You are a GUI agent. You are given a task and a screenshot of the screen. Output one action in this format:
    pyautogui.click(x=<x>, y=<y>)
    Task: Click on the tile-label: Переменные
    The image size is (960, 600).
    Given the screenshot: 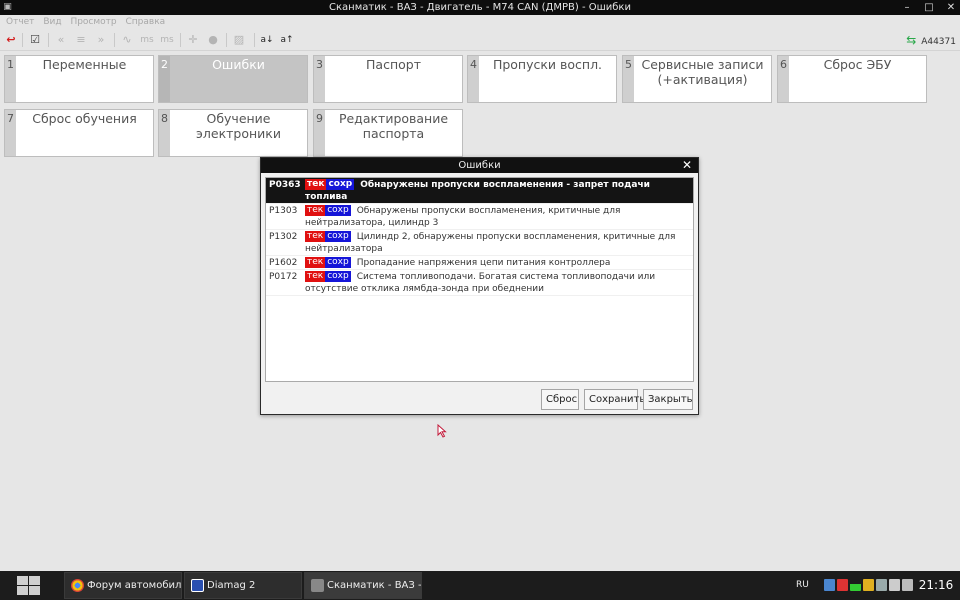 What is the action you would take?
    pyautogui.click(x=84, y=64)
    